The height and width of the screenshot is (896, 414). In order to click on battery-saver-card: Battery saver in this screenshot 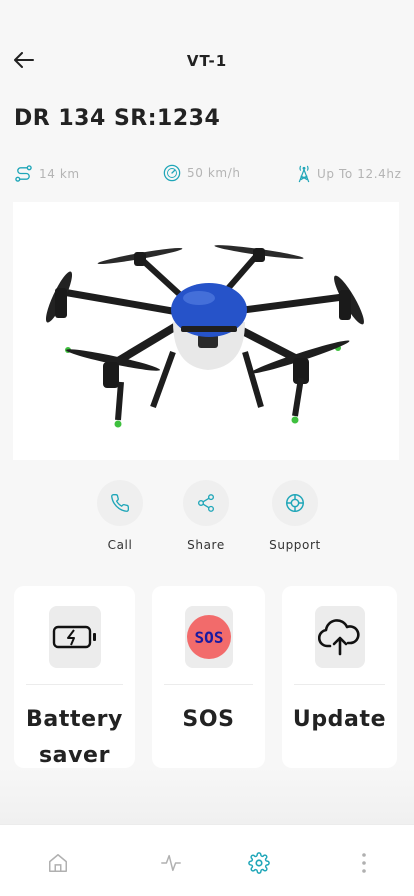, I will do `click(74, 677)`.